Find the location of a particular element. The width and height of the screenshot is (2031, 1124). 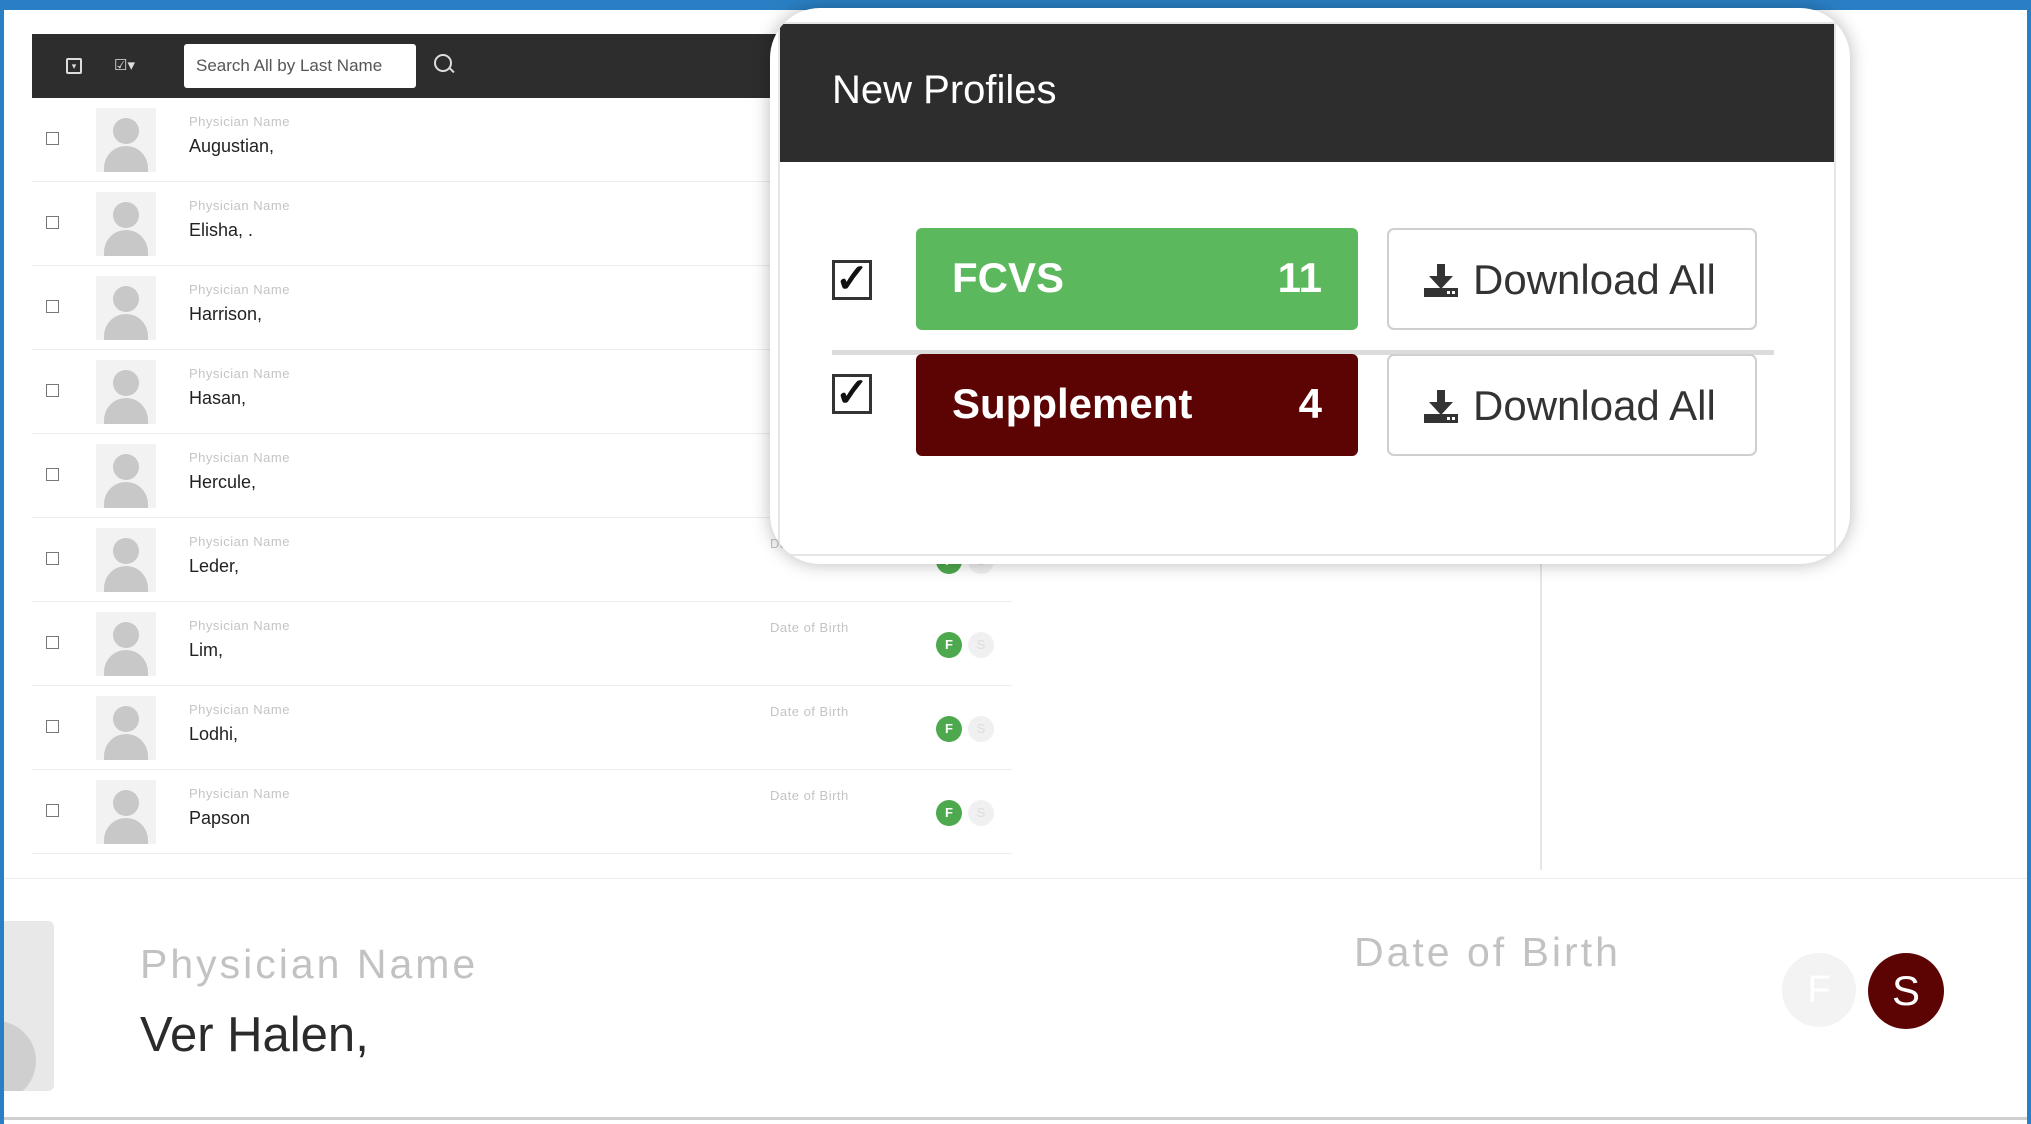

fcvs-row: ✓ FCVS 11 Download All is located at coordinates (1303, 291).